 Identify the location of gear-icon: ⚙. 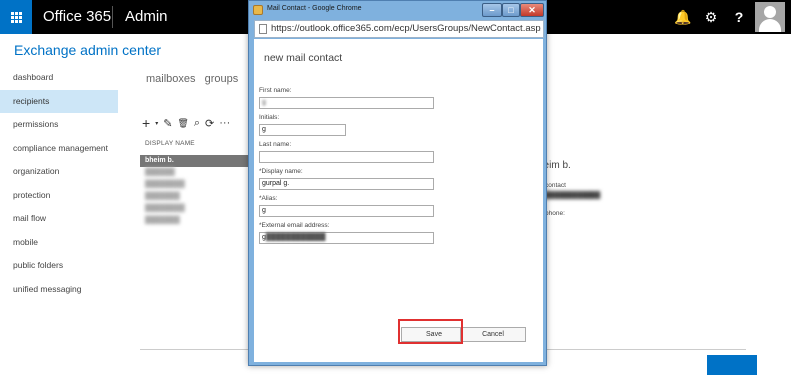
(711, 17).